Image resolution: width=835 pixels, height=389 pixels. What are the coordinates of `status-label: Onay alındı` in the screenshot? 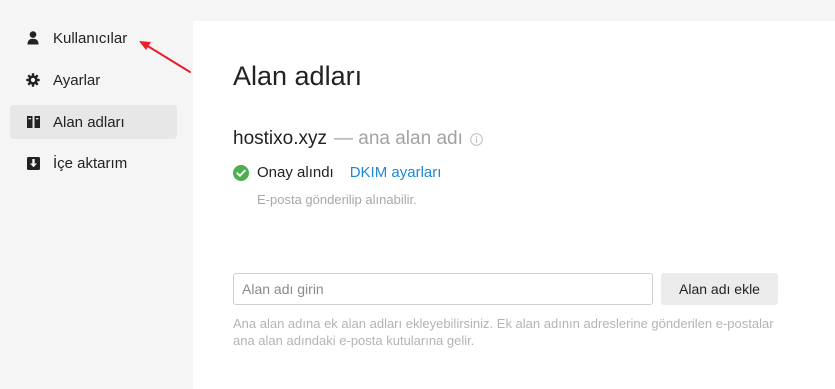 It's located at (295, 172).